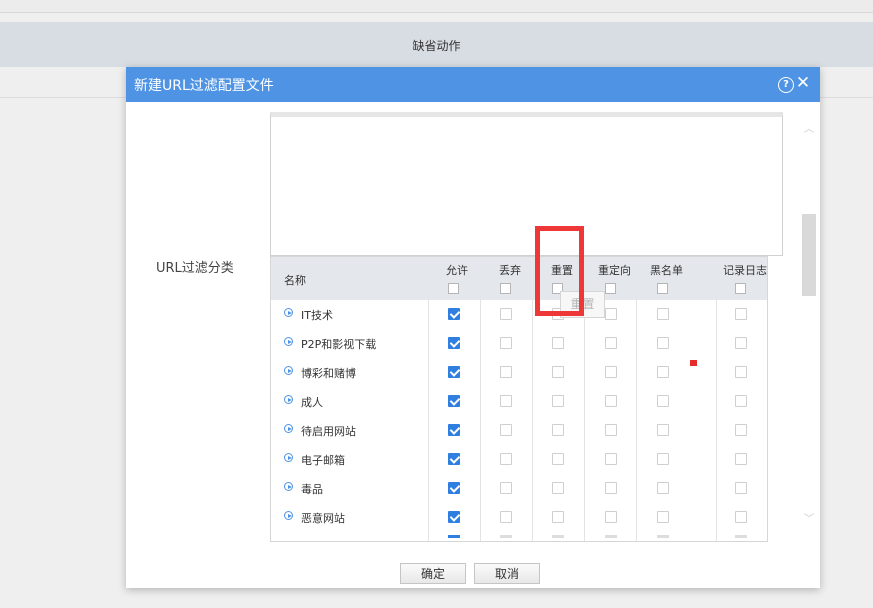 The height and width of the screenshot is (608, 873). What do you see at coordinates (740, 288) in the screenshot?
I see `select-all-log-checkbox` at bounding box center [740, 288].